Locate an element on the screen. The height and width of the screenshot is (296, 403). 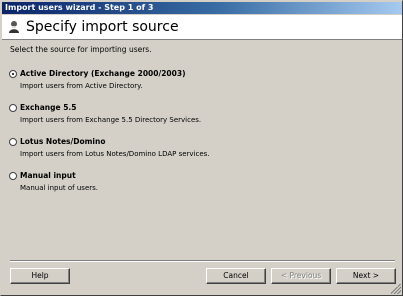
option-label: Lotus Notes/Domino is located at coordinates (63, 142).